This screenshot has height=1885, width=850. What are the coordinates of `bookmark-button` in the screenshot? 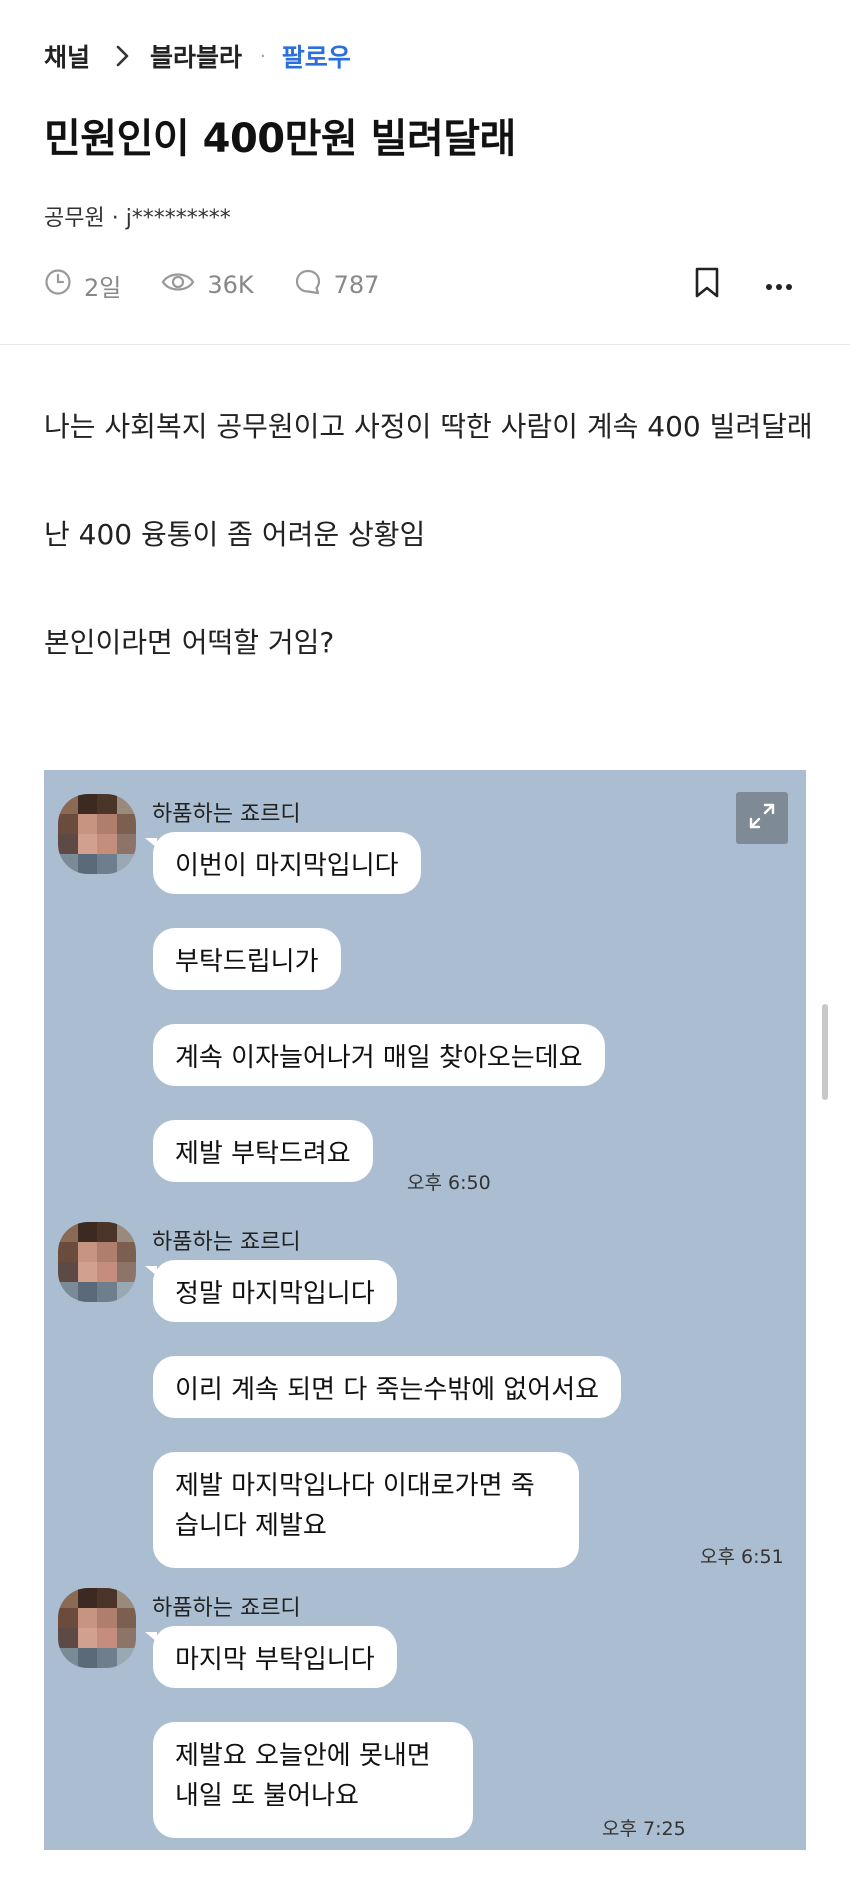 It's located at (707, 285).